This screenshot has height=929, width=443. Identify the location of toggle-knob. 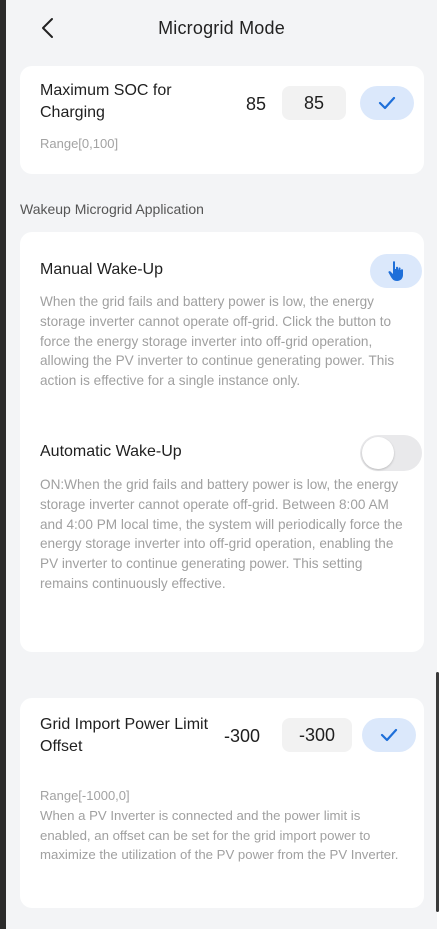
(378, 453).